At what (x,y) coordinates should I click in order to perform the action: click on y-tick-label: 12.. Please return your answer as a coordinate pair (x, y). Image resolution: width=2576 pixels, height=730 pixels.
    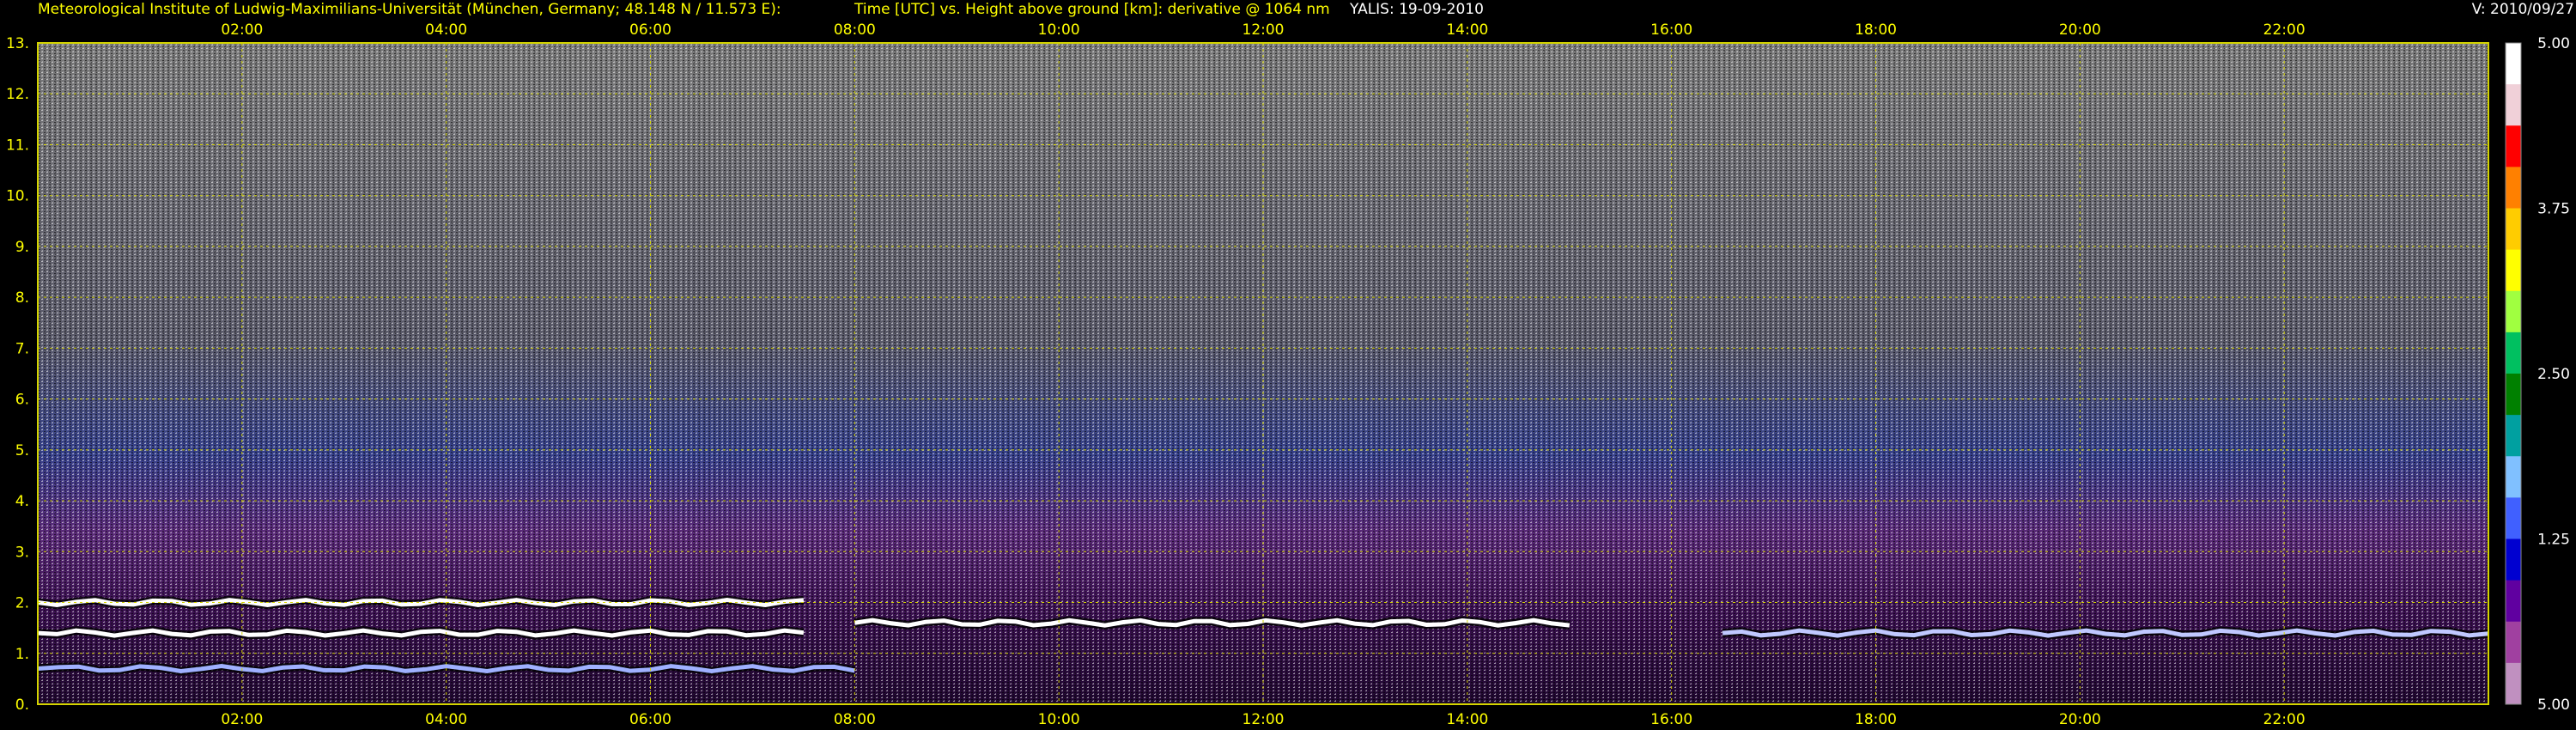
    Looking at the image, I should click on (17, 94).